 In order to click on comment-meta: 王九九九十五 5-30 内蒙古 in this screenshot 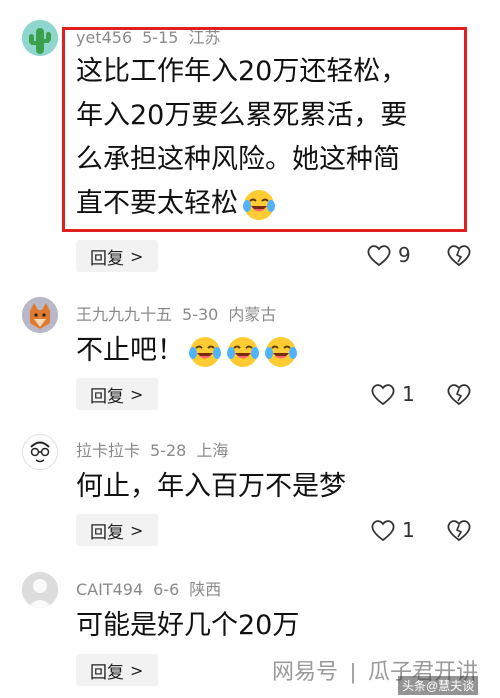, I will do `click(181, 313)`.